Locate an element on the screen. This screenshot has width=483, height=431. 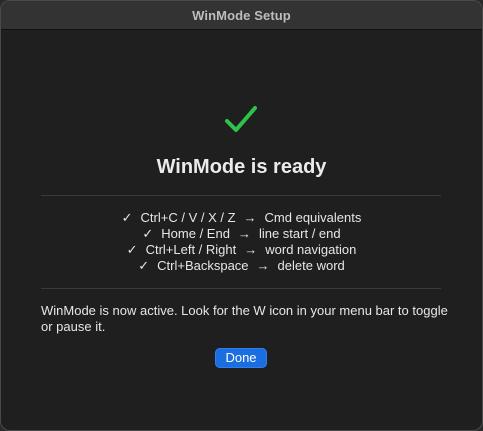
divider-top is located at coordinates (241, 195).